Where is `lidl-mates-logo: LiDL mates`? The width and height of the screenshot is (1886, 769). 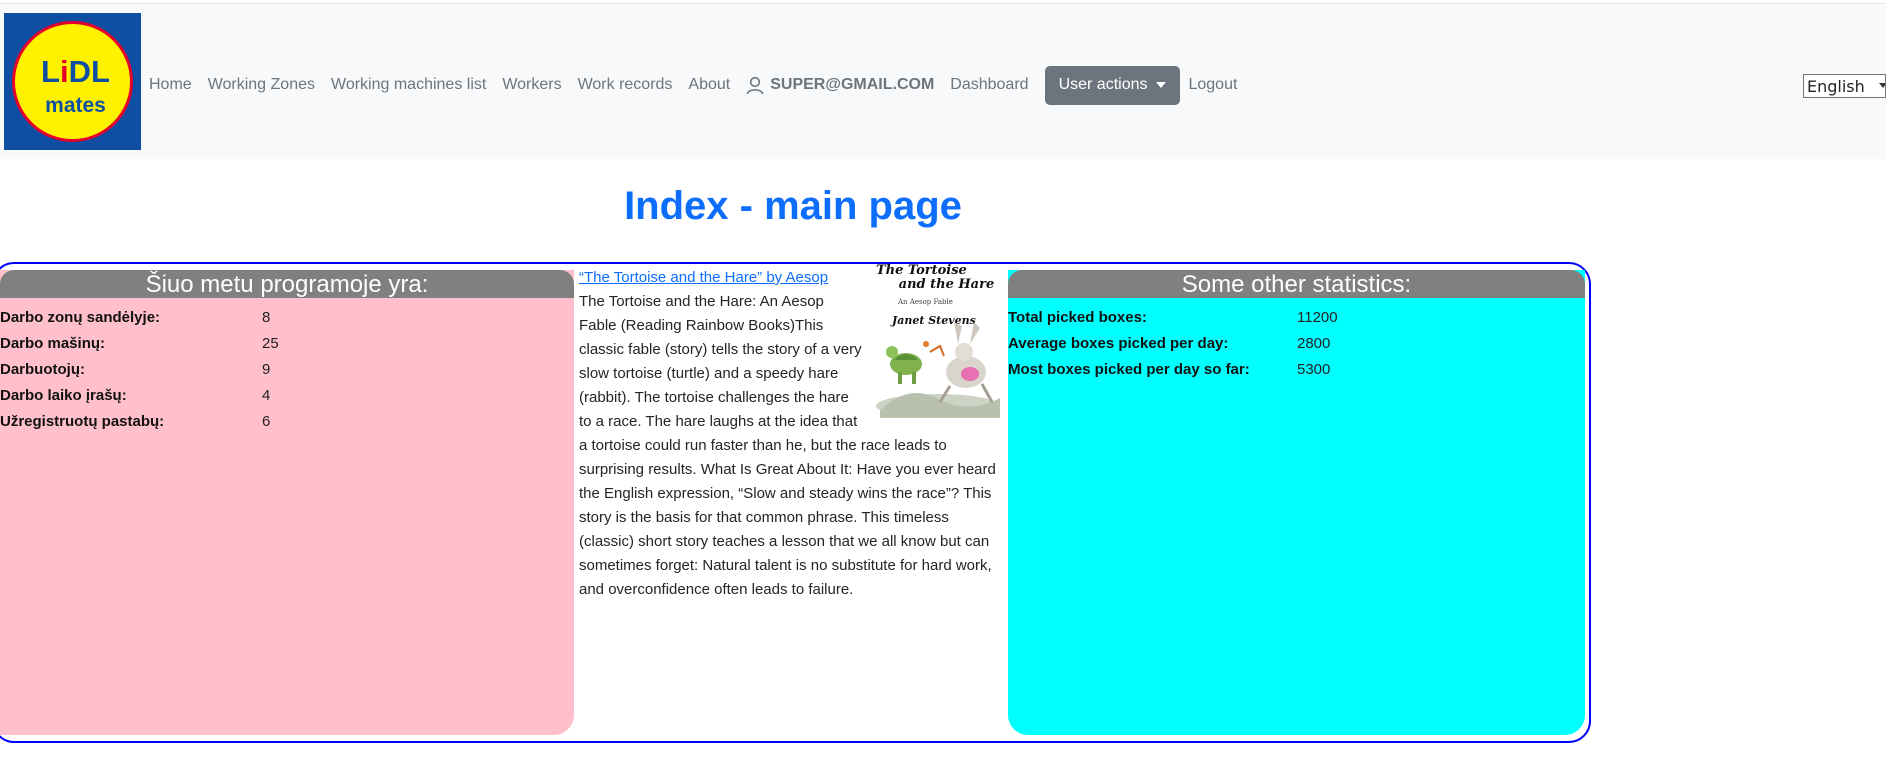 lidl-mates-logo: LiDL mates is located at coordinates (72, 81).